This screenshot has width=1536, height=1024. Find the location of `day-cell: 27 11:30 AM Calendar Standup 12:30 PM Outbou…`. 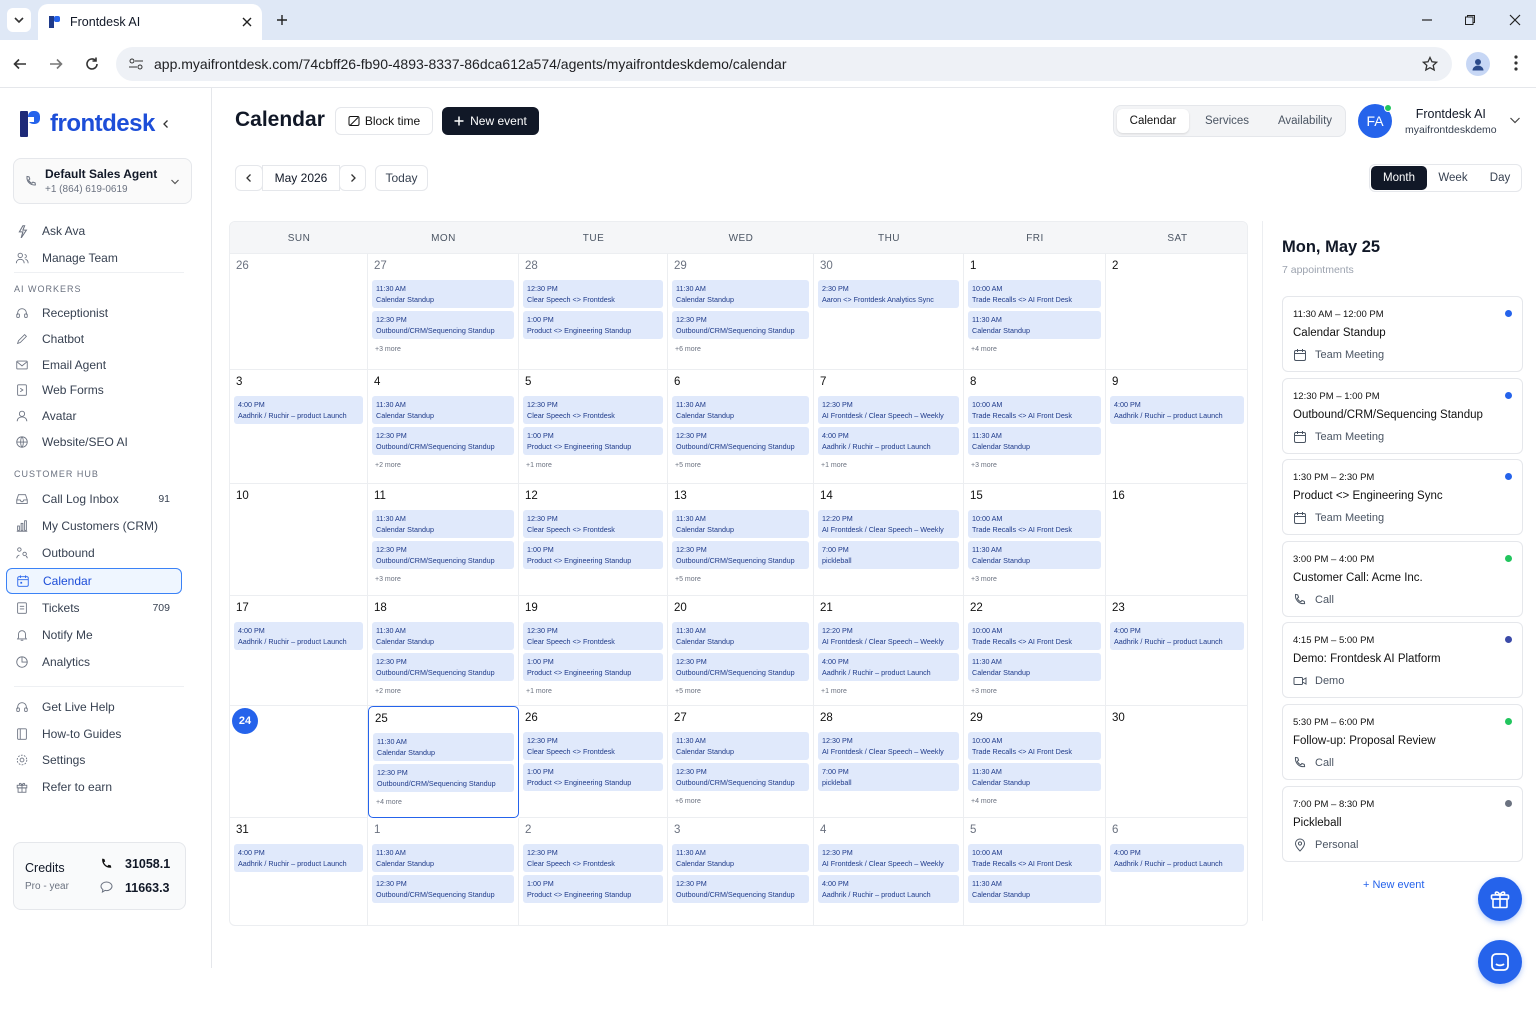

day-cell: 27 11:30 AM Calendar Standup 12:30 PM Outbou… is located at coordinates (443, 312).